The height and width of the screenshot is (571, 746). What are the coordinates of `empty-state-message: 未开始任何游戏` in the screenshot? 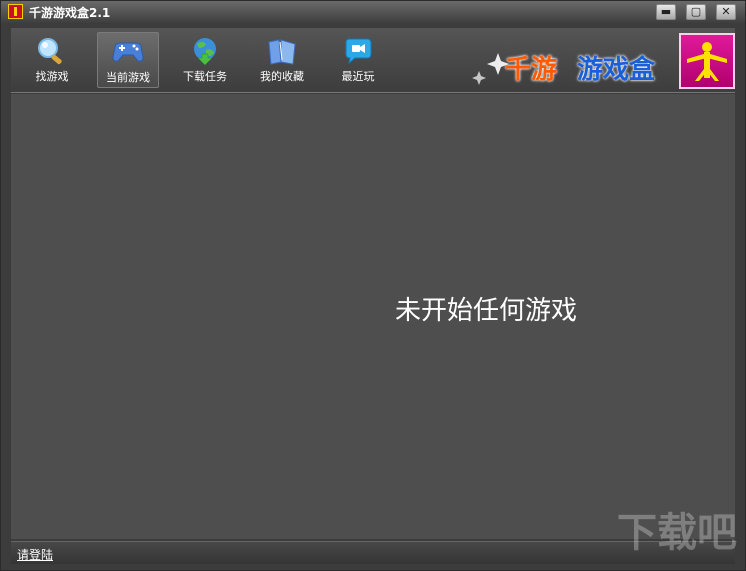 It's located at (486, 311).